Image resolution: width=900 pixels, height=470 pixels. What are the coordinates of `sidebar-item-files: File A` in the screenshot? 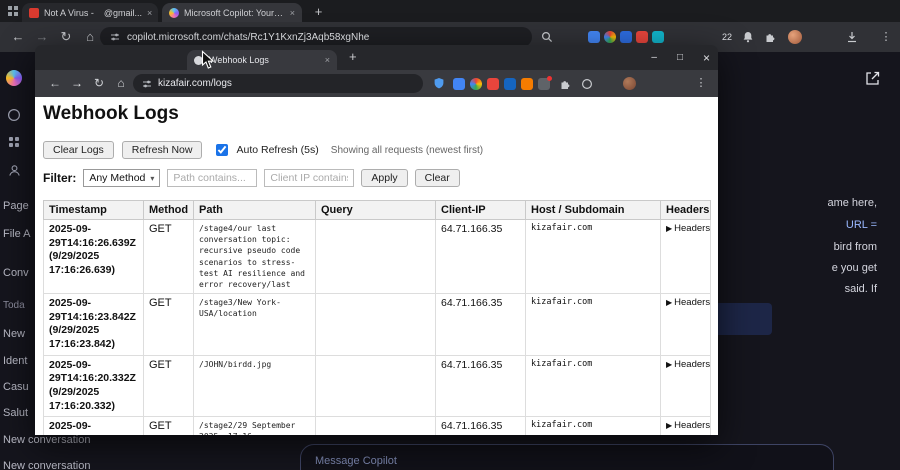 It's located at (17, 234).